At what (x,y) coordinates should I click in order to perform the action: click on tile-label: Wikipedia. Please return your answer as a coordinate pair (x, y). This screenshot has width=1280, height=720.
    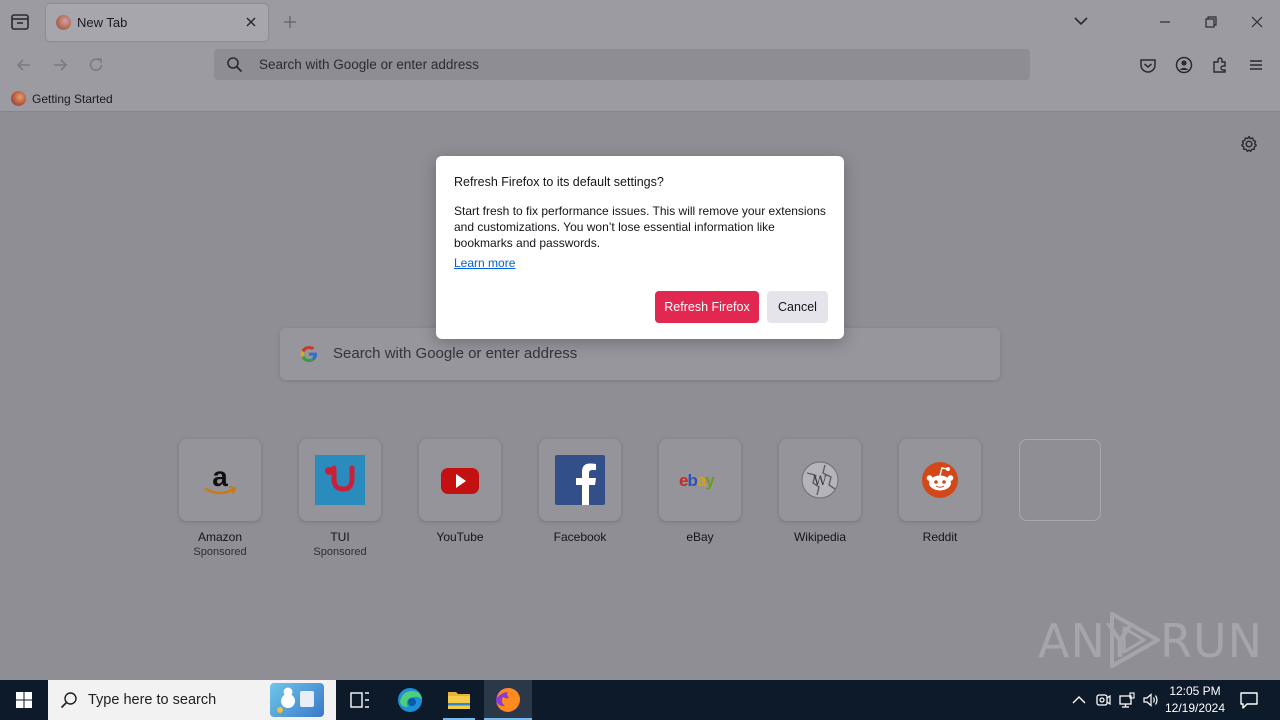
    Looking at the image, I should click on (820, 537).